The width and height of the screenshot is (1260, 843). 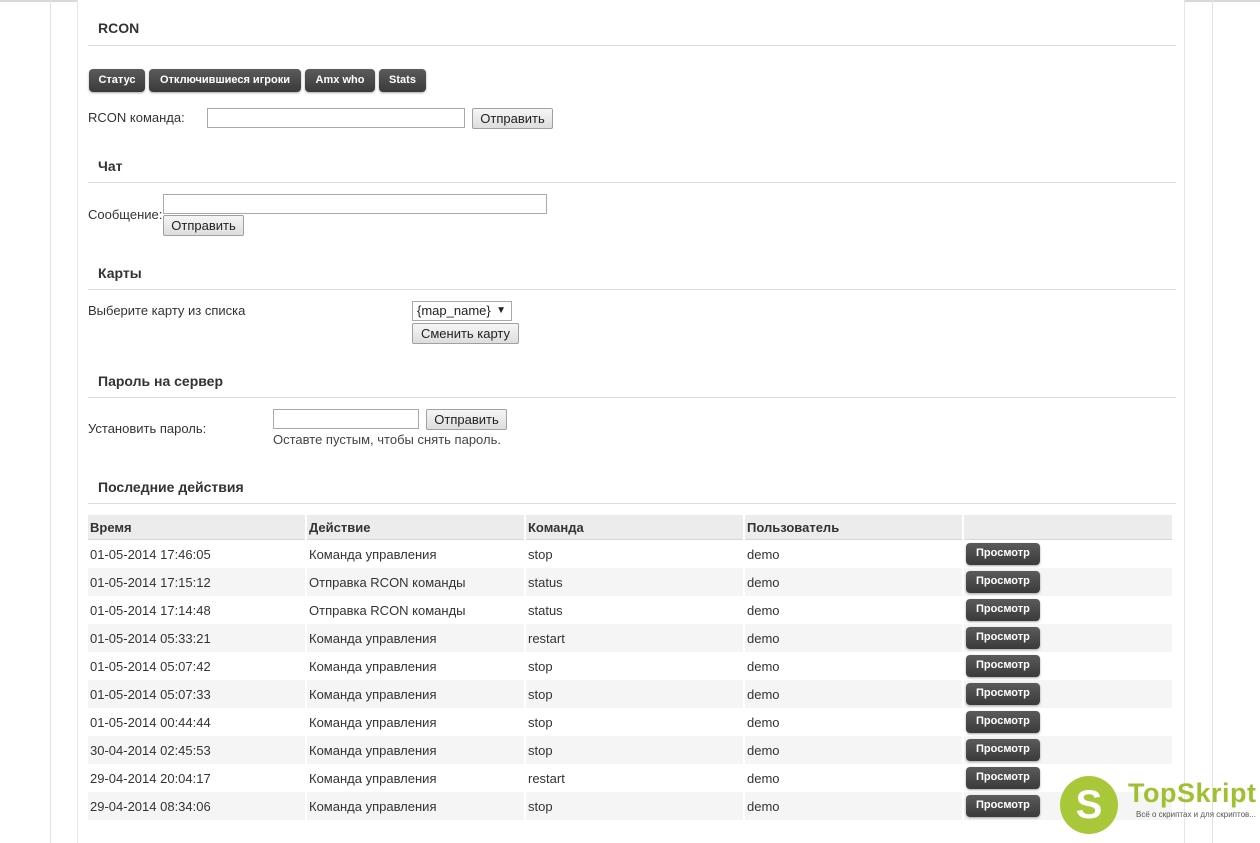 What do you see at coordinates (196, 582) in the screenshot?
I see `row-time: 01-05-2014 17:15:12` at bounding box center [196, 582].